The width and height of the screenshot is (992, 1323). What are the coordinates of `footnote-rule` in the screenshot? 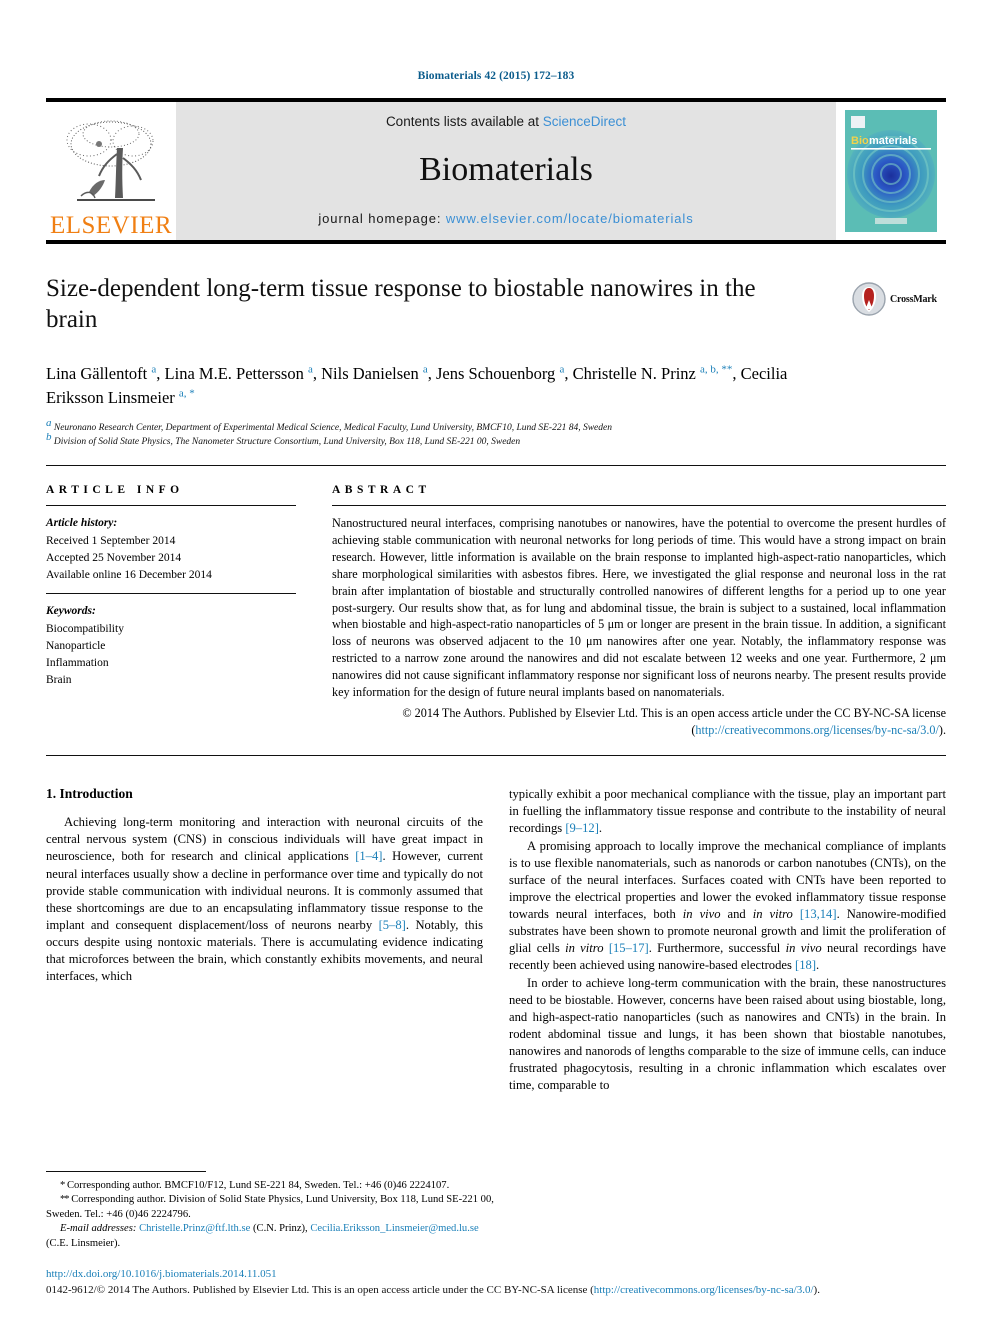 It's located at (126, 1171).